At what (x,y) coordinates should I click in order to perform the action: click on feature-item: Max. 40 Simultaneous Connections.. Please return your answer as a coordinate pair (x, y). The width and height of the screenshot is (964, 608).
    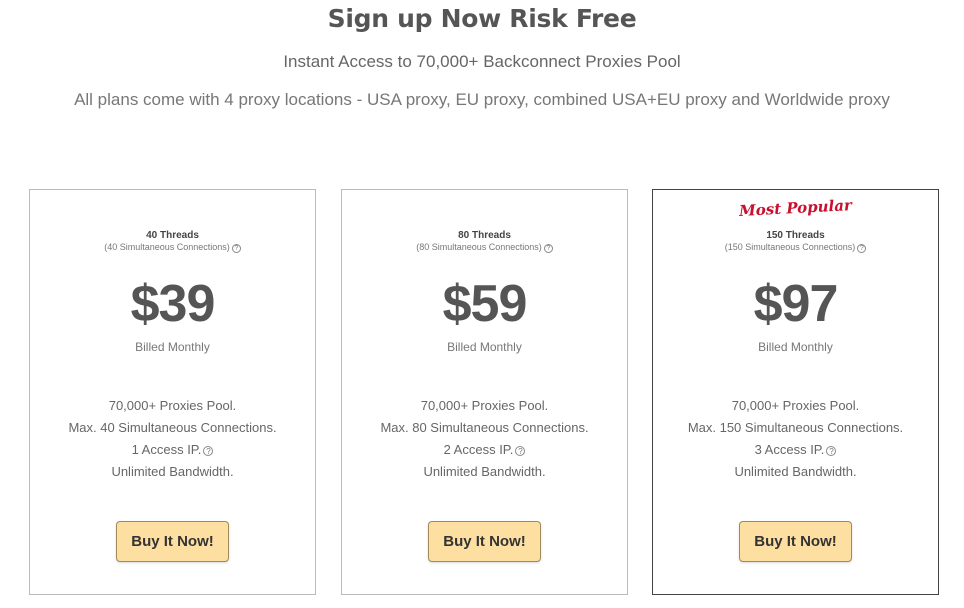
    Looking at the image, I should click on (172, 427).